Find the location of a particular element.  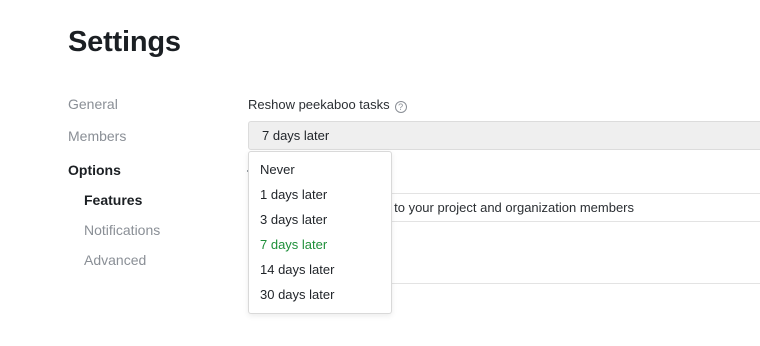

reshow-select: 7 days later is located at coordinates (504, 135).